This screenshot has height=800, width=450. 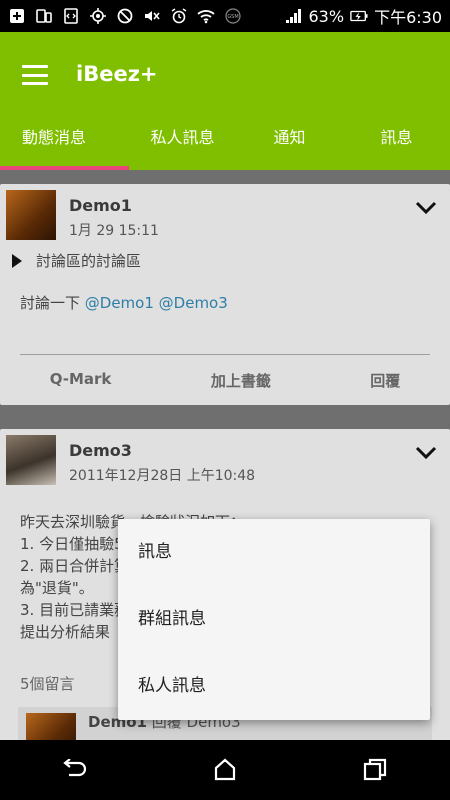 What do you see at coordinates (89, 261) in the screenshot?
I see `post-subject: 討論區的討論區` at bounding box center [89, 261].